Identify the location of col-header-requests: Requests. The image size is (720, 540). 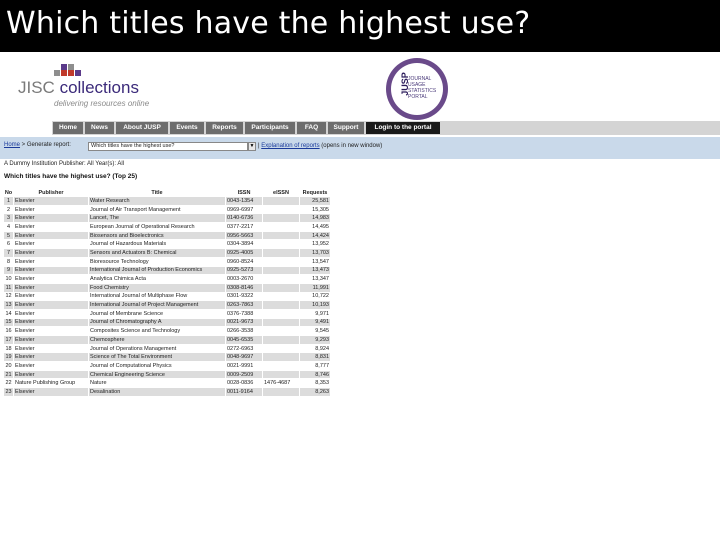
(315, 192).